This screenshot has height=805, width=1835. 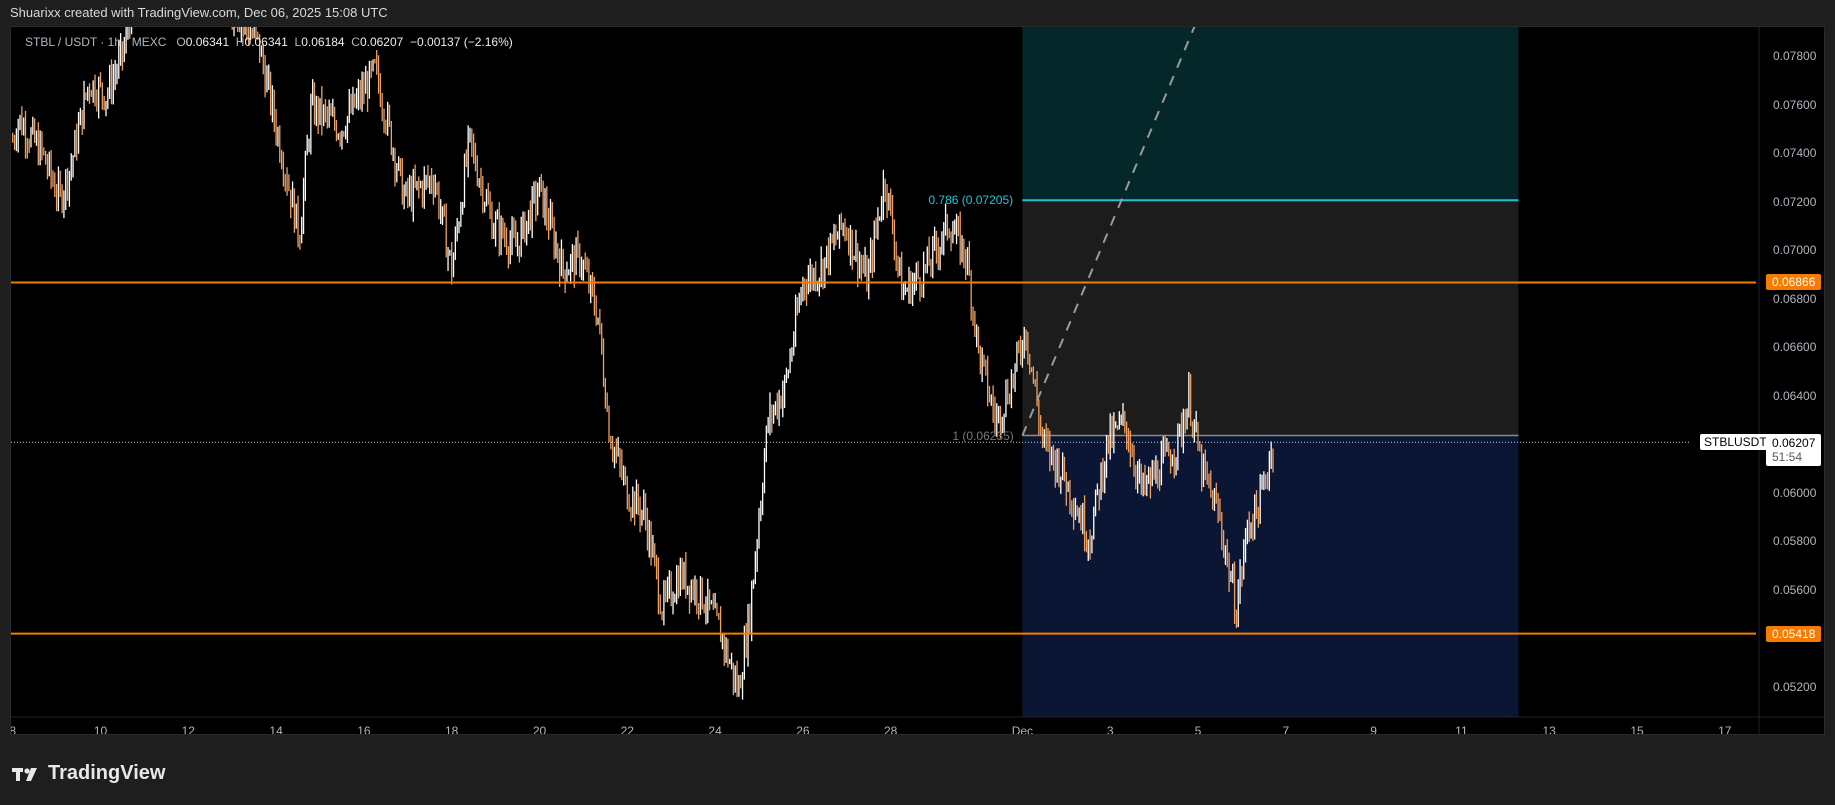 I want to click on time-tick: 7, so click(x=1286, y=729).